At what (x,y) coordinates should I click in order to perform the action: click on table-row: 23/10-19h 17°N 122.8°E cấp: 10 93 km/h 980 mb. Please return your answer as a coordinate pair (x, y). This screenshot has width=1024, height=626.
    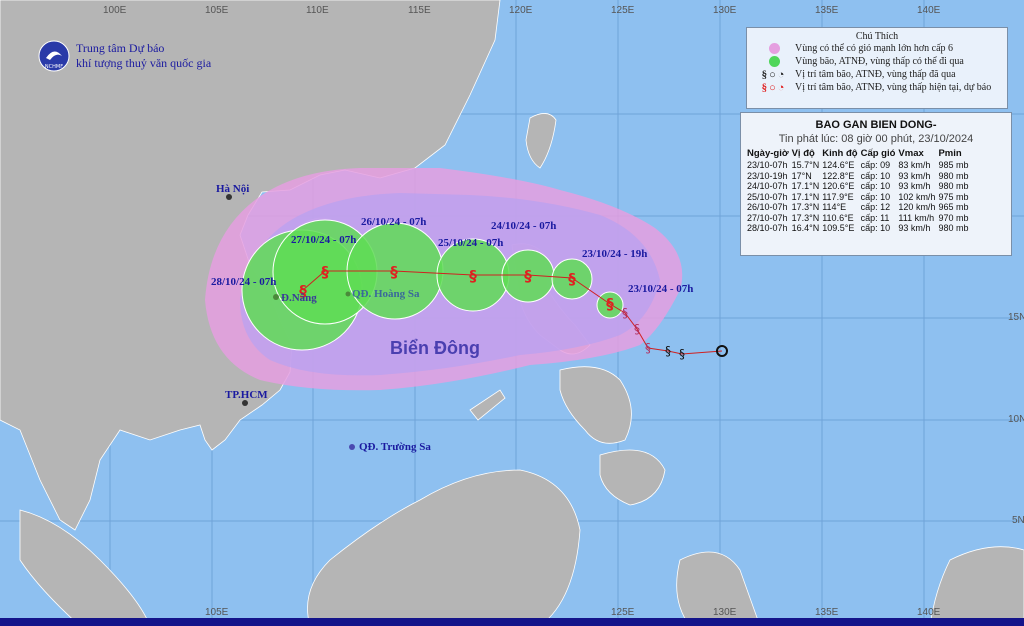
    Looking at the image, I should click on (858, 175).